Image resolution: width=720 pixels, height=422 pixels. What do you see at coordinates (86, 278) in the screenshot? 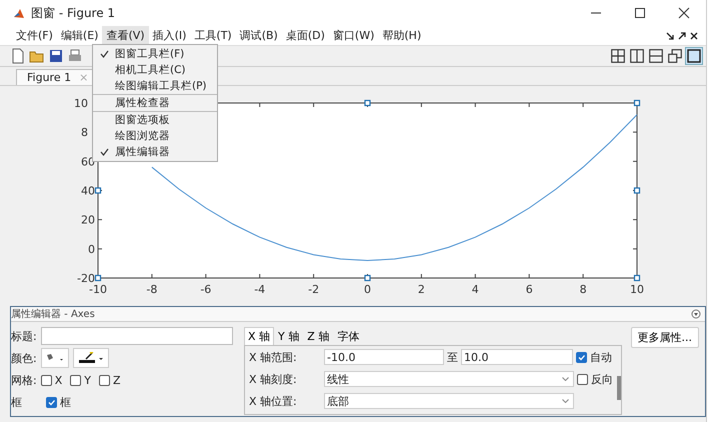
I see `tick-label: -20` at bounding box center [86, 278].